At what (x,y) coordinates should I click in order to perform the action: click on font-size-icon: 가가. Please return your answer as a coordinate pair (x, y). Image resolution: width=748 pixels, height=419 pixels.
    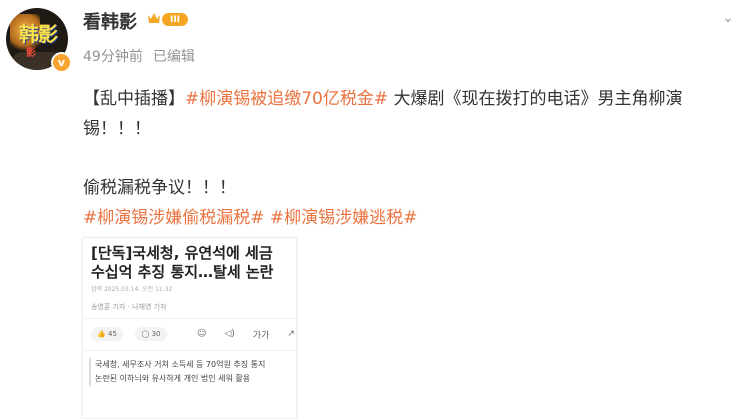
    Looking at the image, I should click on (261, 335).